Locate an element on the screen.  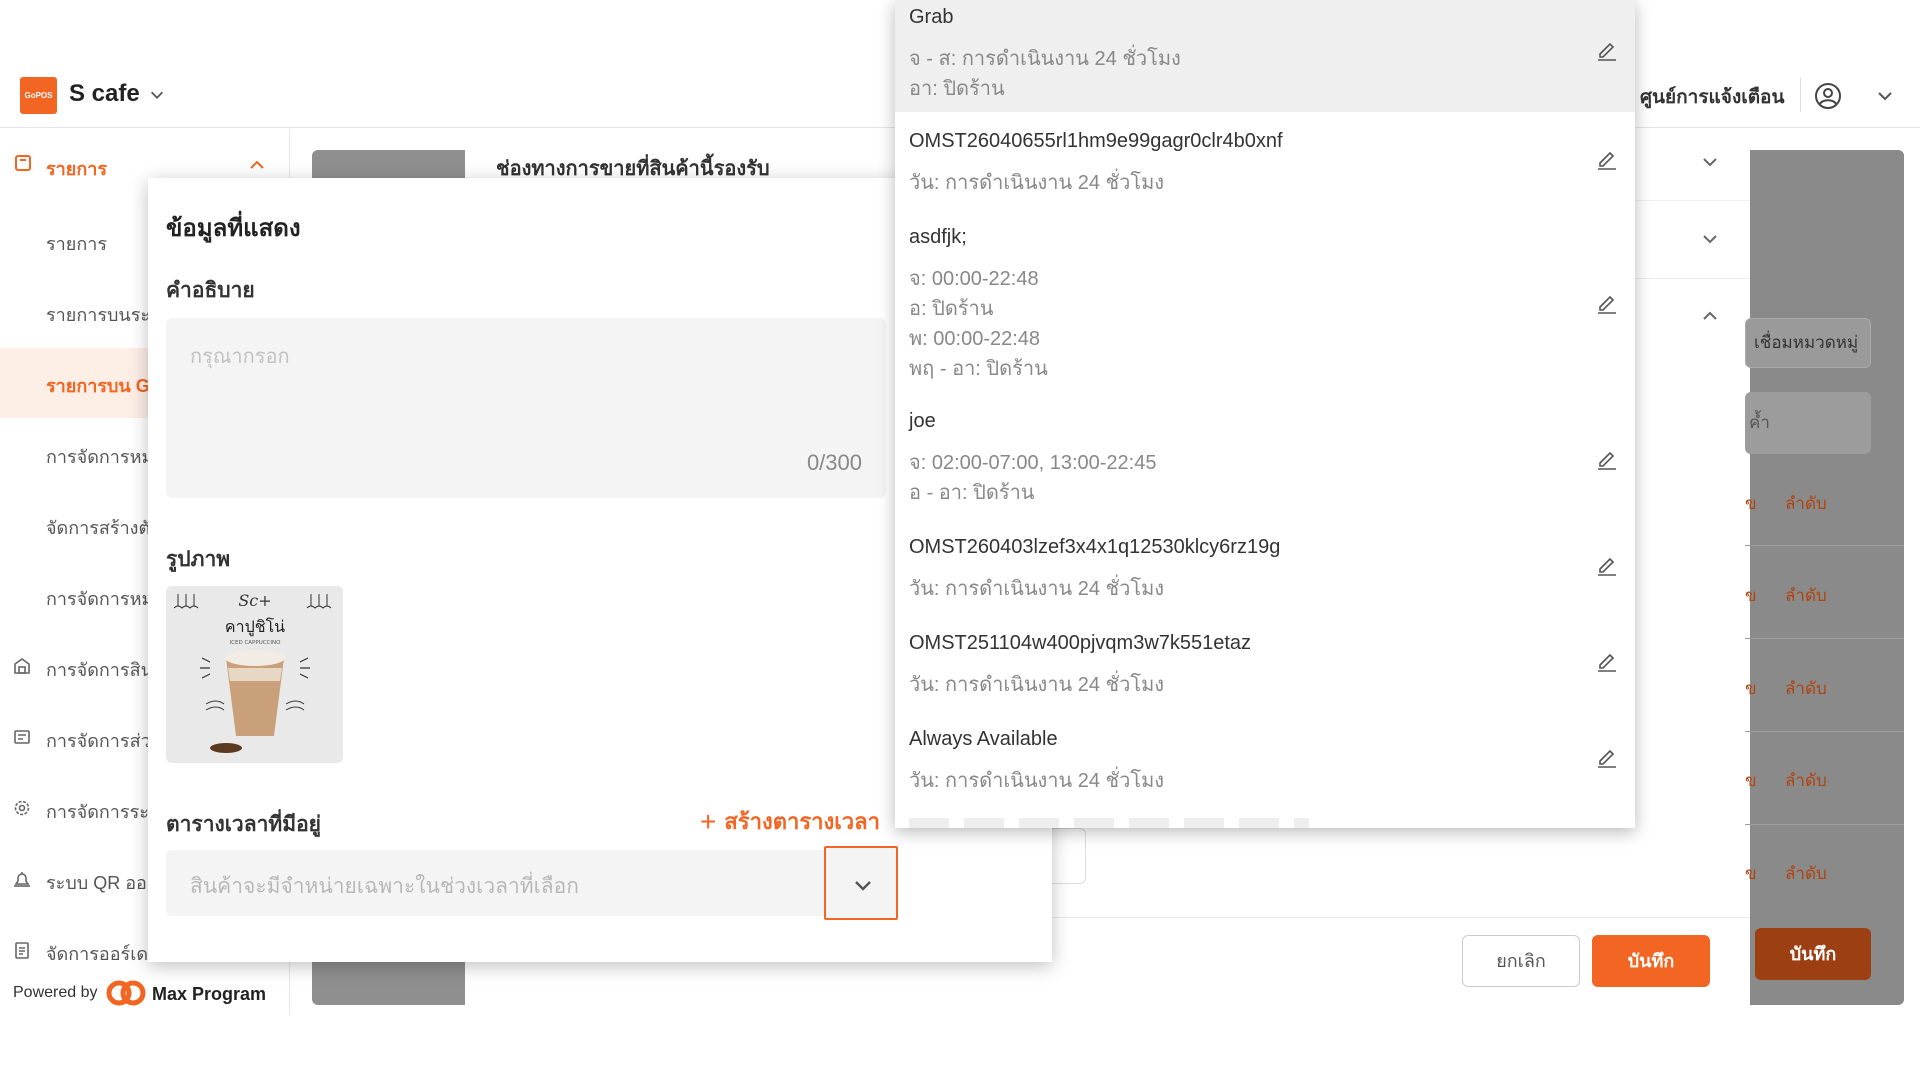
product-image: Sc+ คาปูชิโน่ ICED CAPPUCCINO is located at coordinates (254, 674).